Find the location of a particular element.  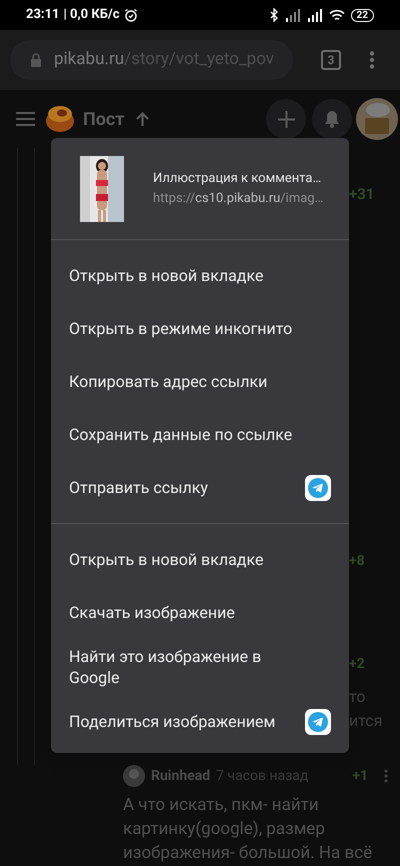

wifi-icon is located at coordinates (336, 15).